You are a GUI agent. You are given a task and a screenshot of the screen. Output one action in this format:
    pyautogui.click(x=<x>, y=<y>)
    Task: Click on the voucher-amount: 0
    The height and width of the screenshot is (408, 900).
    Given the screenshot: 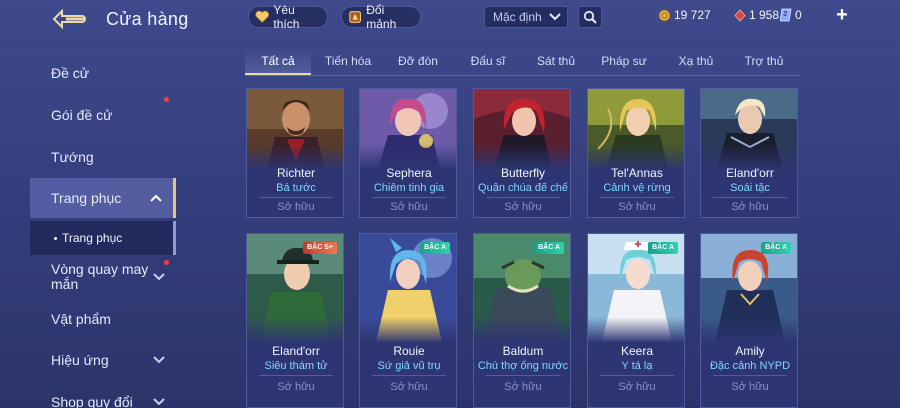 What is the action you would take?
    pyautogui.click(x=798, y=15)
    